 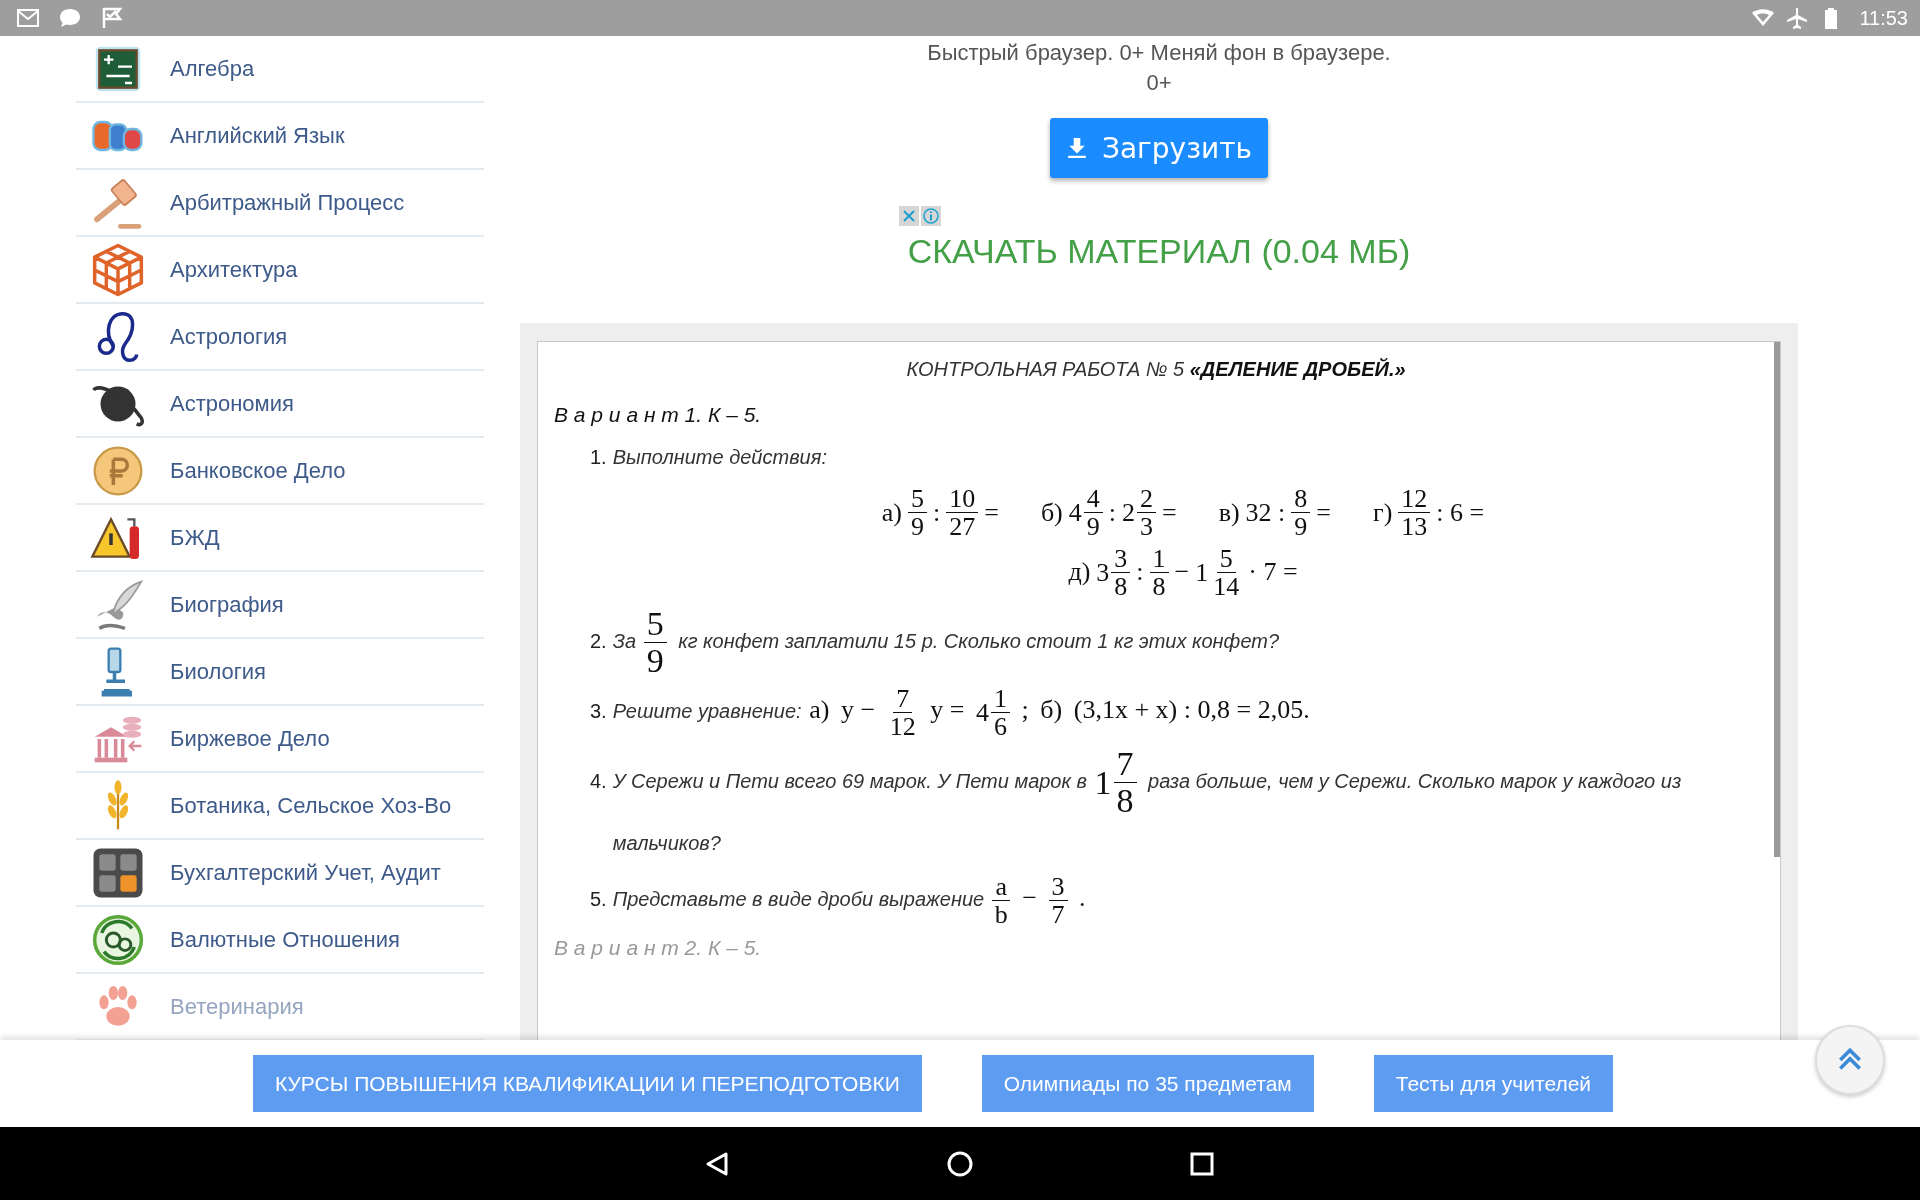 What do you see at coordinates (1415, 780) in the screenshot?
I see `task-text: раза больше, чем у Сережи. Сколько марок у каждого из` at bounding box center [1415, 780].